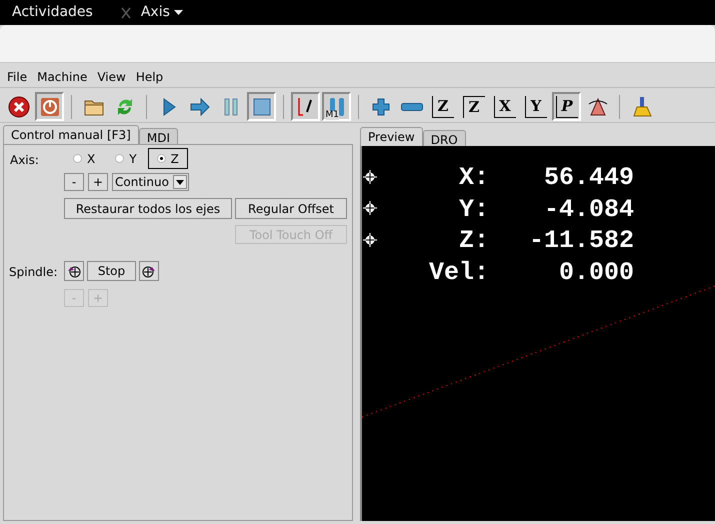  I want to click on tab: MDI, so click(158, 136).